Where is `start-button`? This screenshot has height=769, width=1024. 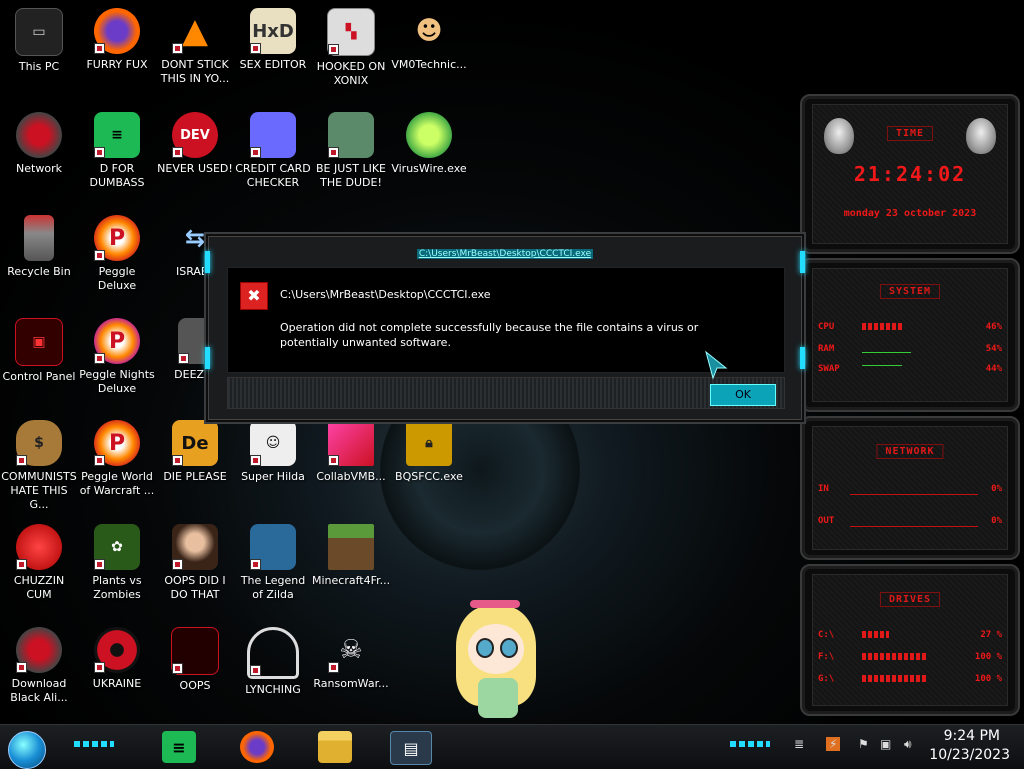
start-button is located at coordinates (27, 750).